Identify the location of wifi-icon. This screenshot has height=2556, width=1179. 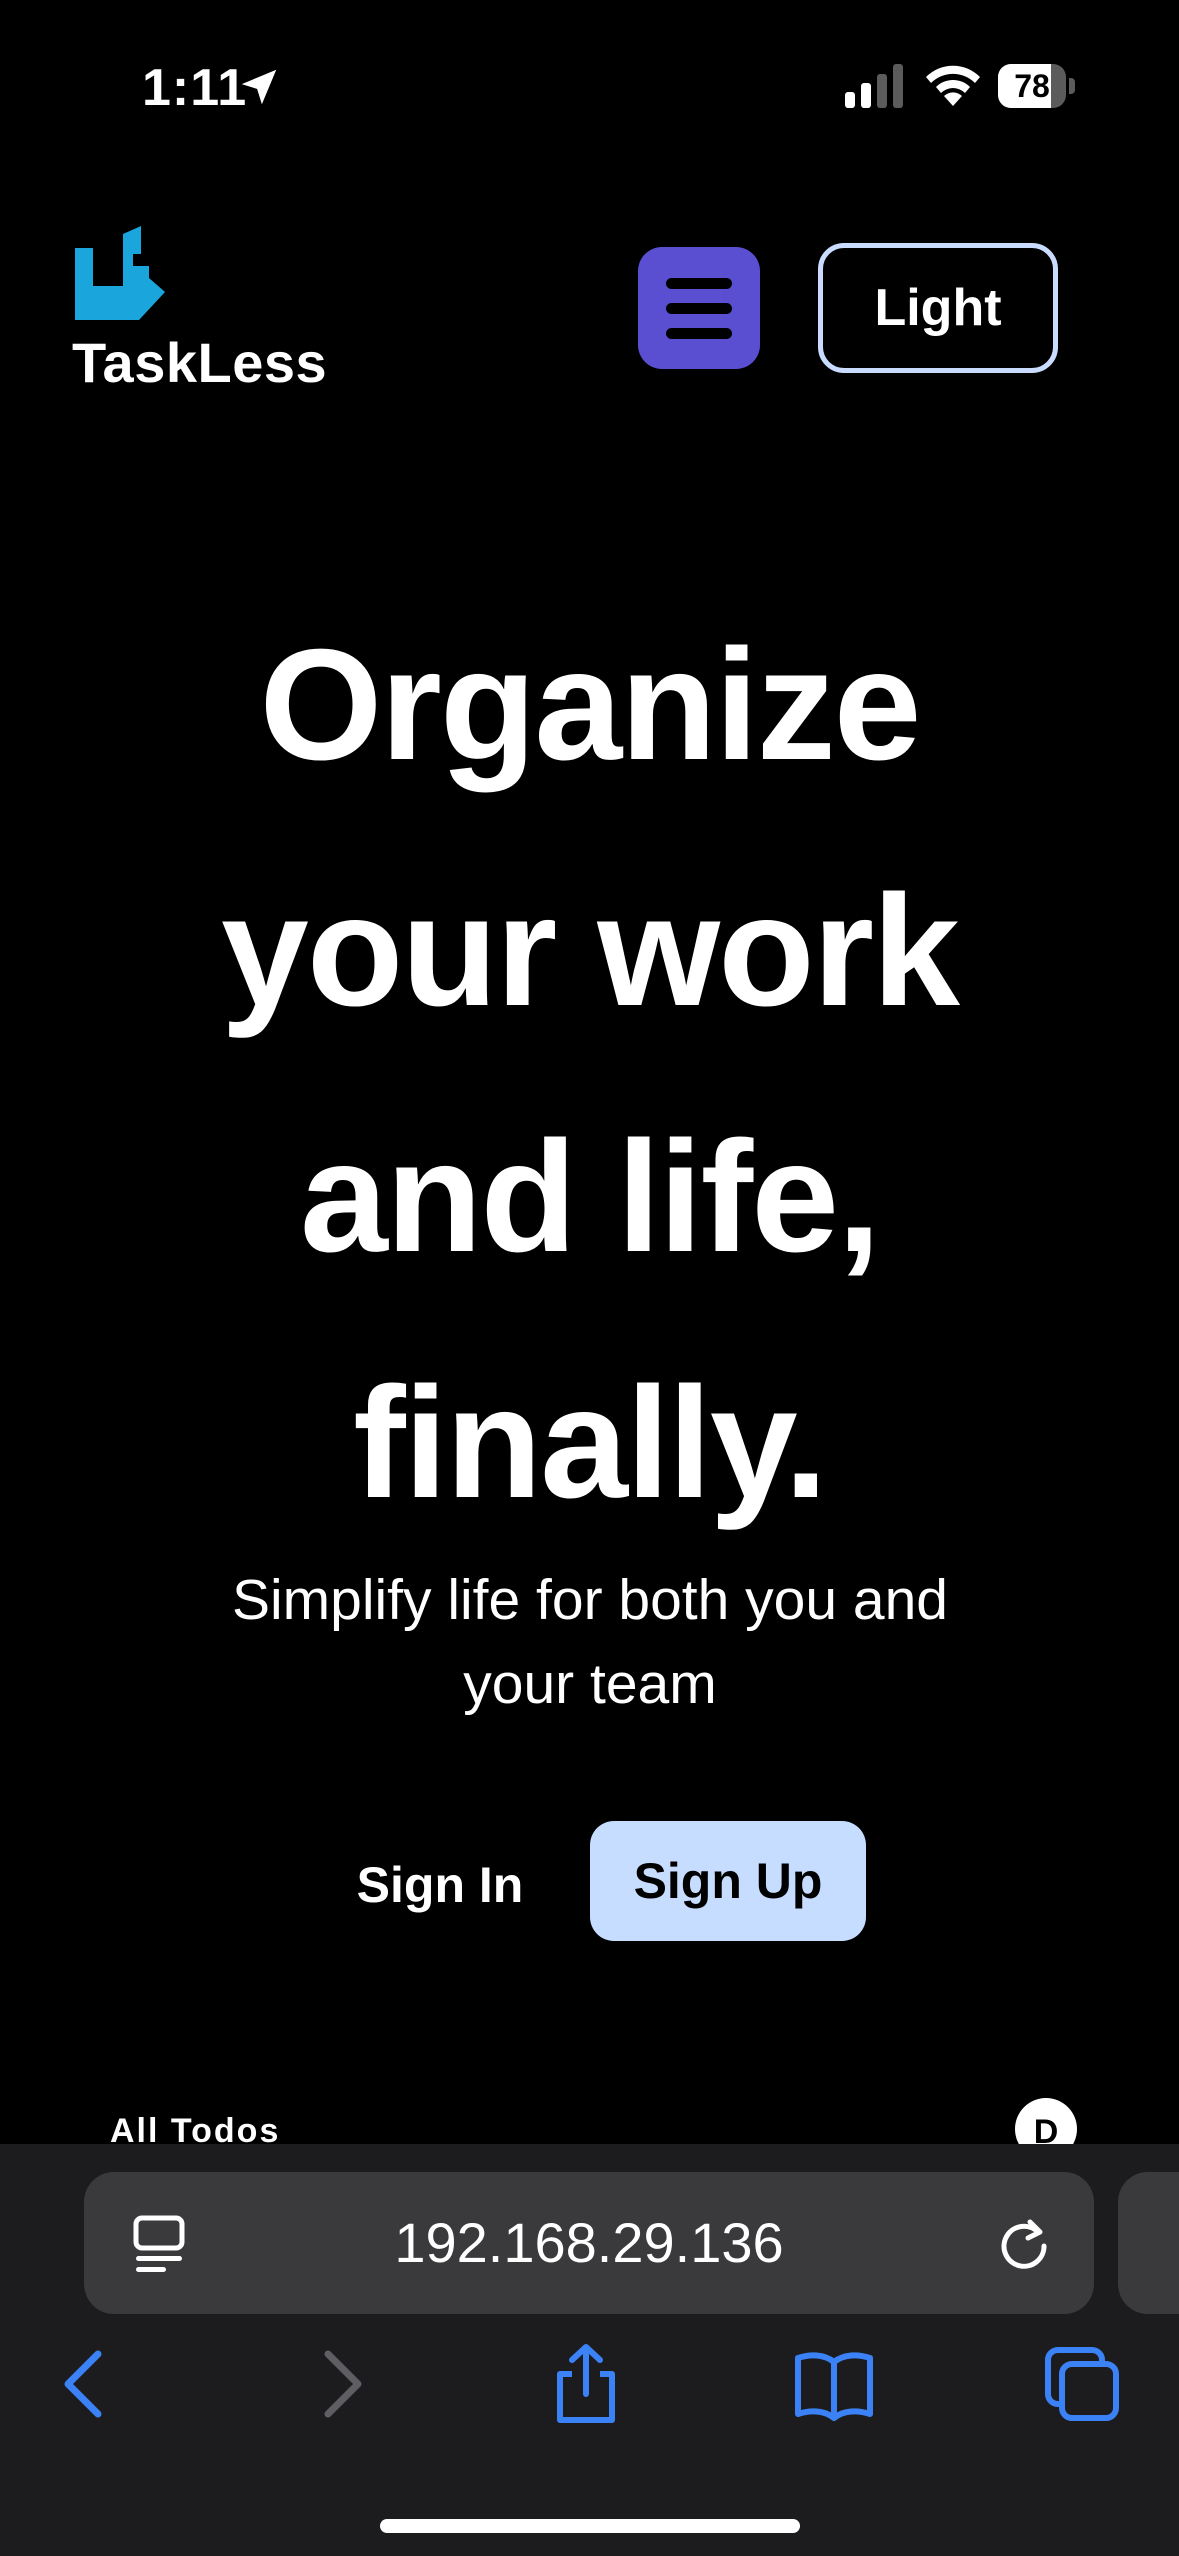
(953, 85).